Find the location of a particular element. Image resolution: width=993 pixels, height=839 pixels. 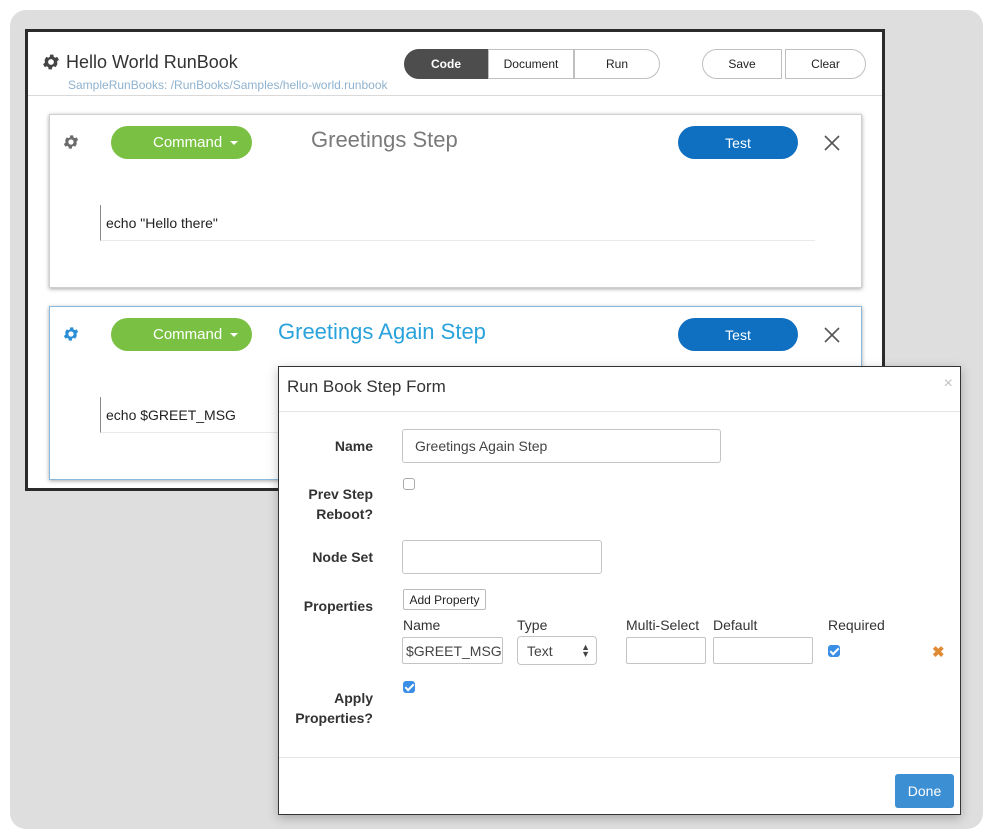

modal-title: Run Book Step Form is located at coordinates (366, 386).